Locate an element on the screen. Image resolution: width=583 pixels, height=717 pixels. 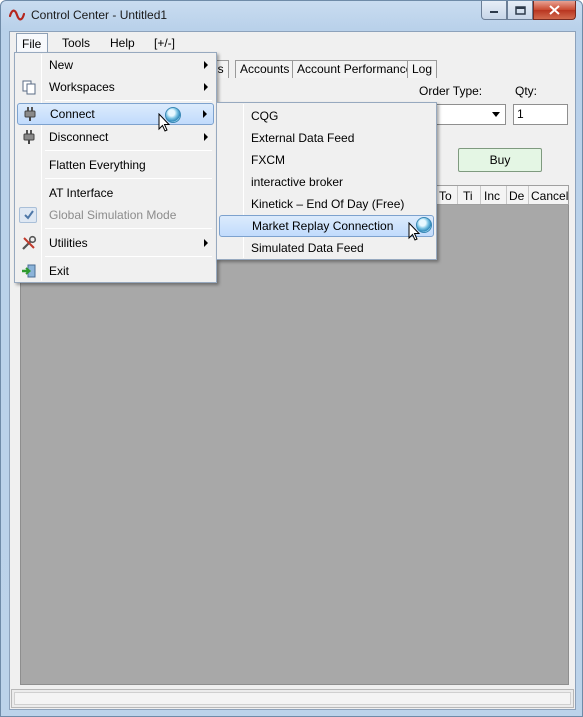
menu-item-new: New is located at coordinates (115, 65).